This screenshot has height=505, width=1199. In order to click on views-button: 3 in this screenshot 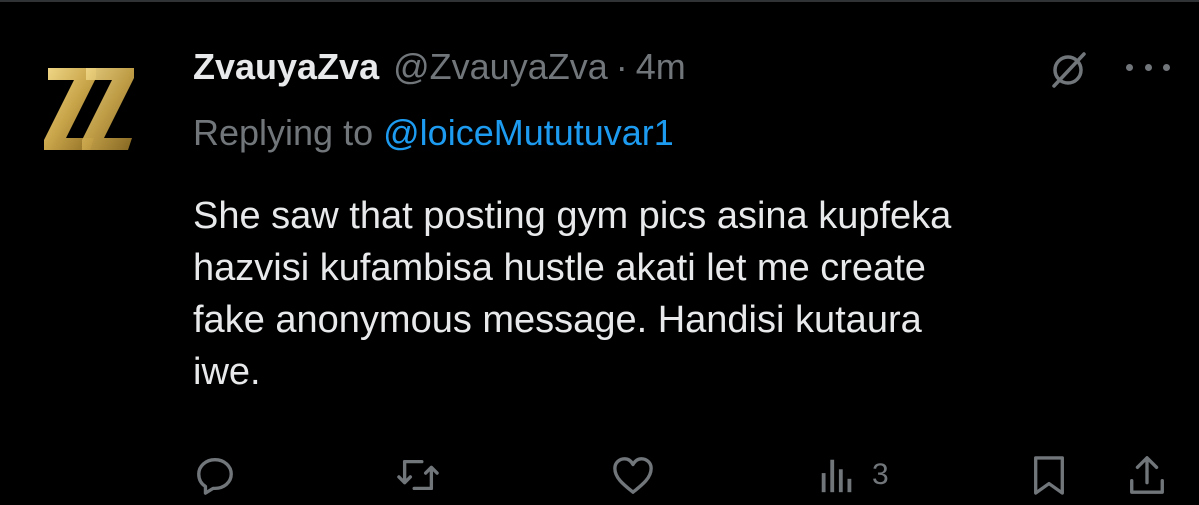, I will do `click(852, 475)`.